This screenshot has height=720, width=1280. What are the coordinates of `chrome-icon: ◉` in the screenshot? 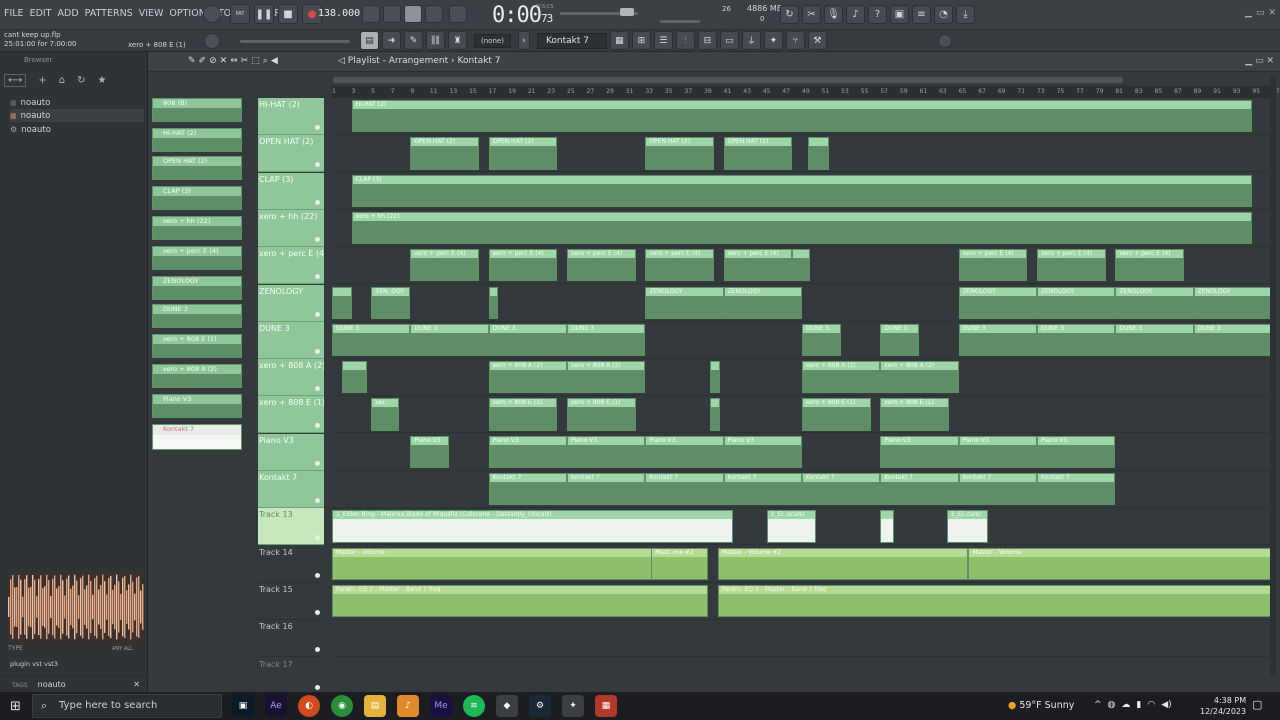 It's located at (342, 706).